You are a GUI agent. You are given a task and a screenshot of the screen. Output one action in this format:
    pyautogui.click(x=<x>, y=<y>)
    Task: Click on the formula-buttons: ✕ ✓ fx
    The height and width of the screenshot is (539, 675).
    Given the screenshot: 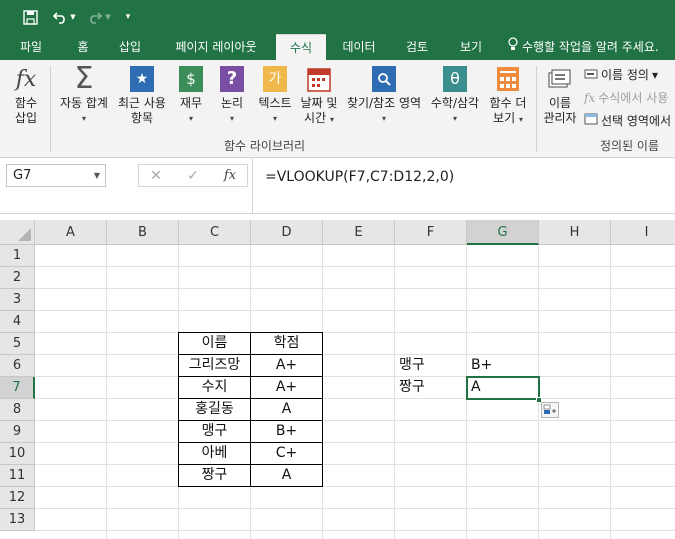 What is the action you would take?
    pyautogui.click(x=193, y=175)
    